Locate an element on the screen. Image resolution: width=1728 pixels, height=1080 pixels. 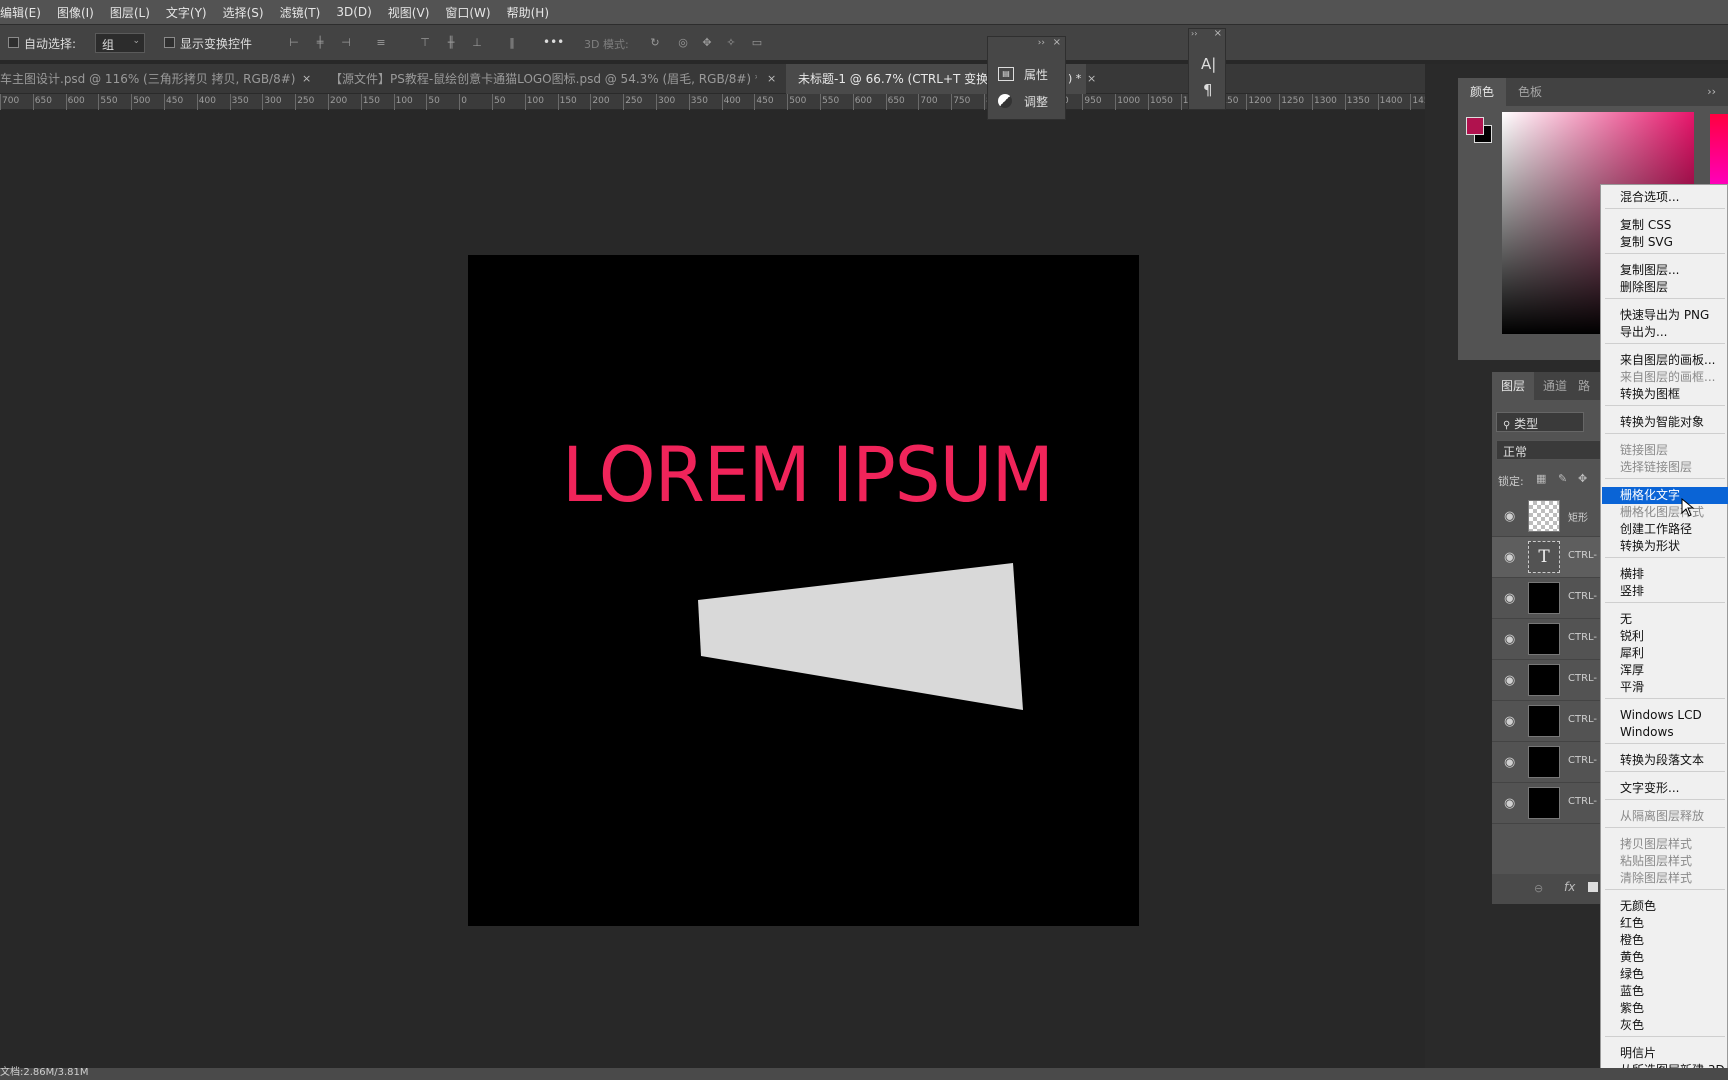
context-menu-item: 创建工作路径 is located at coordinates (1665, 529).